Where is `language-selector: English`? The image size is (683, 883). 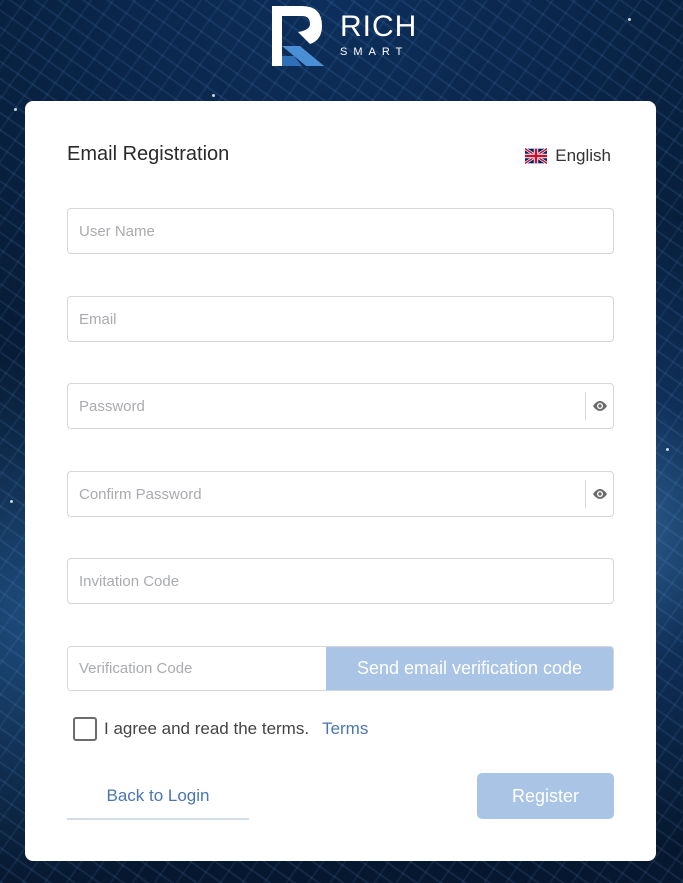 language-selector: English is located at coordinates (568, 156).